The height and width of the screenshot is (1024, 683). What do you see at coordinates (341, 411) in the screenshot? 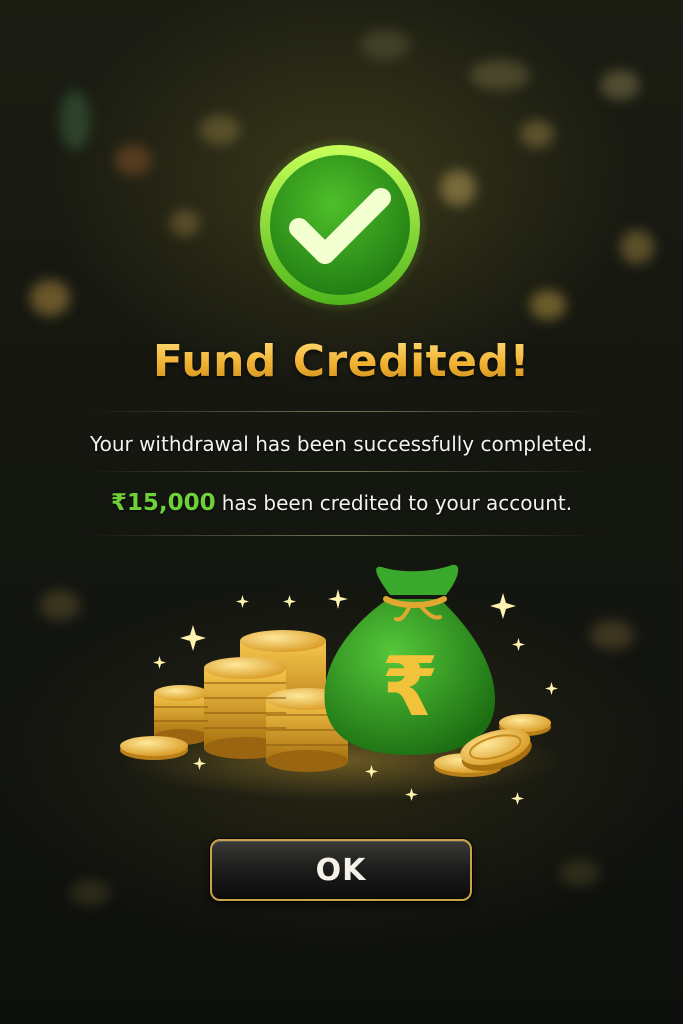
I see `divider-top` at bounding box center [341, 411].